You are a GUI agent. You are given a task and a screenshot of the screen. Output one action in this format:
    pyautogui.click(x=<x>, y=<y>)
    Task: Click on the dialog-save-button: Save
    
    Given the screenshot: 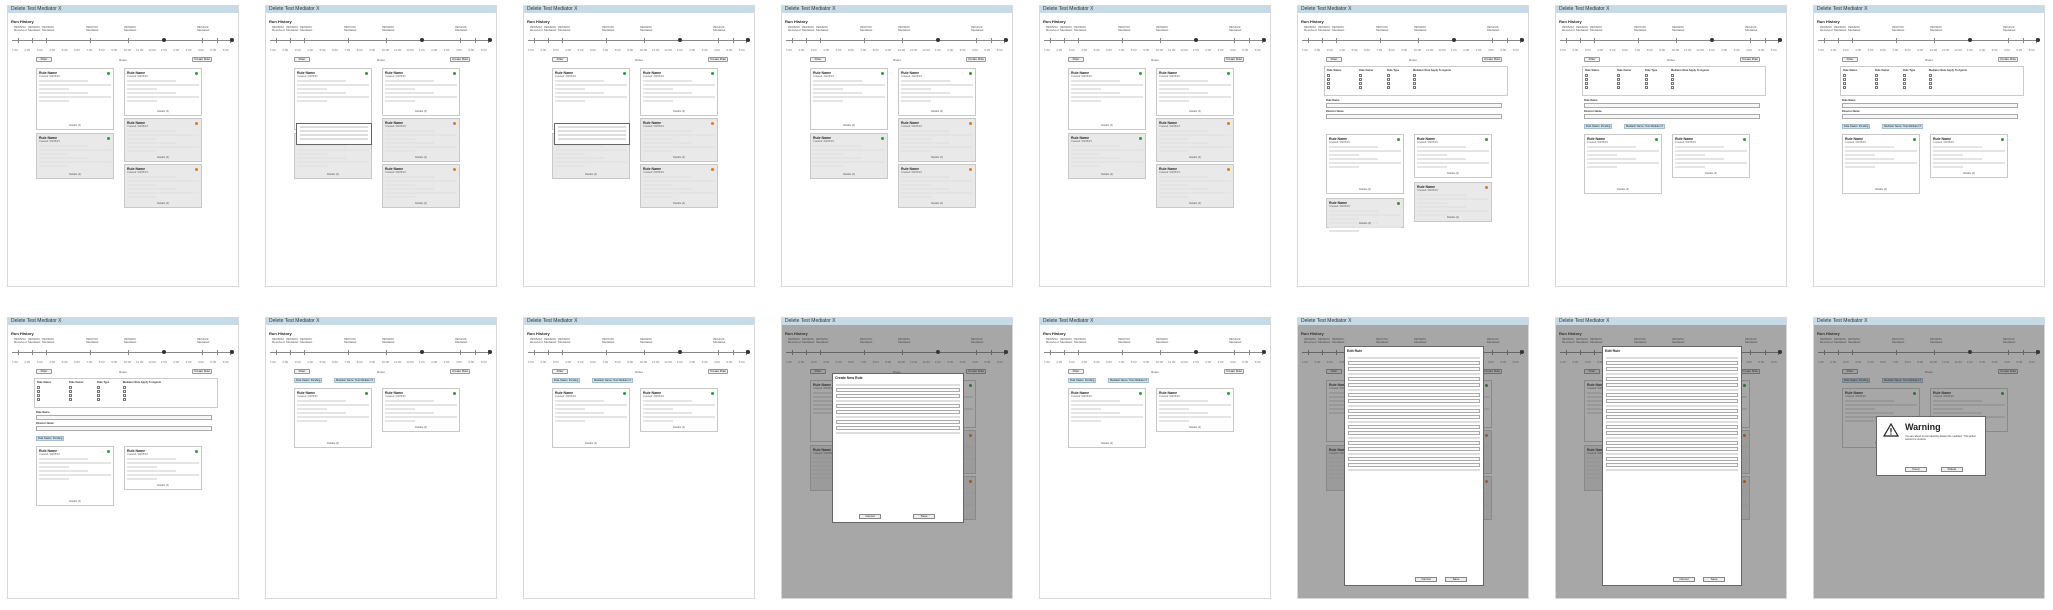 What is the action you would take?
    pyautogui.click(x=1456, y=579)
    